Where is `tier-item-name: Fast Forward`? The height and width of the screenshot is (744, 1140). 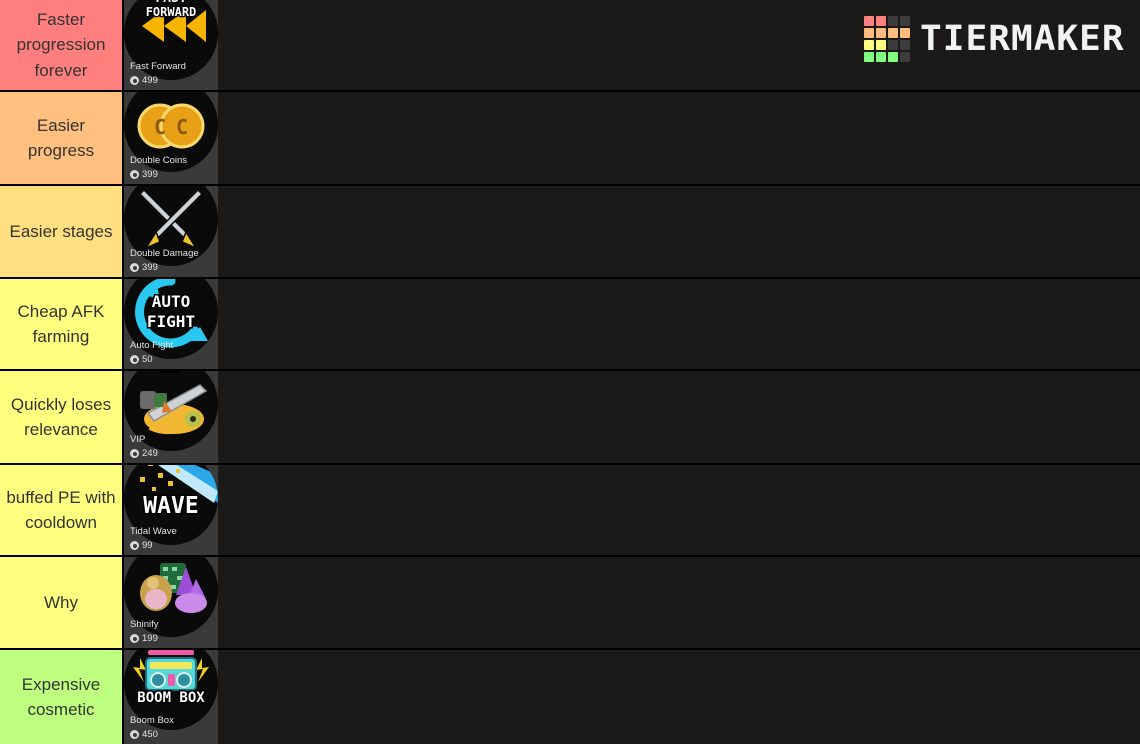 tier-item-name: Fast Forward is located at coordinates (158, 66).